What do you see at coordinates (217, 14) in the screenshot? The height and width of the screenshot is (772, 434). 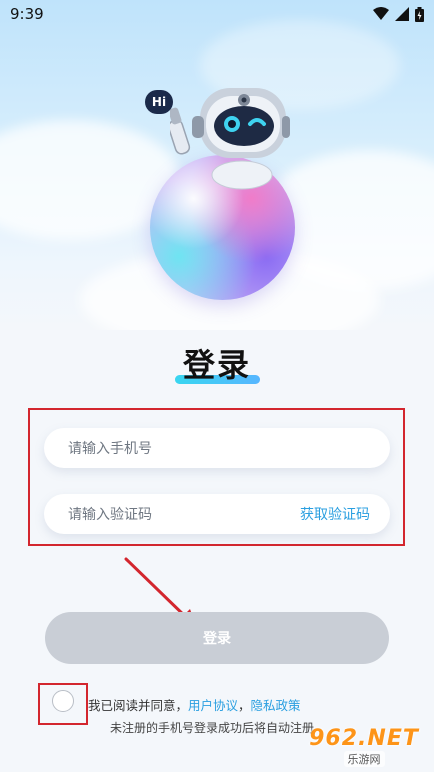 I see `status-bar: 9:39` at bounding box center [217, 14].